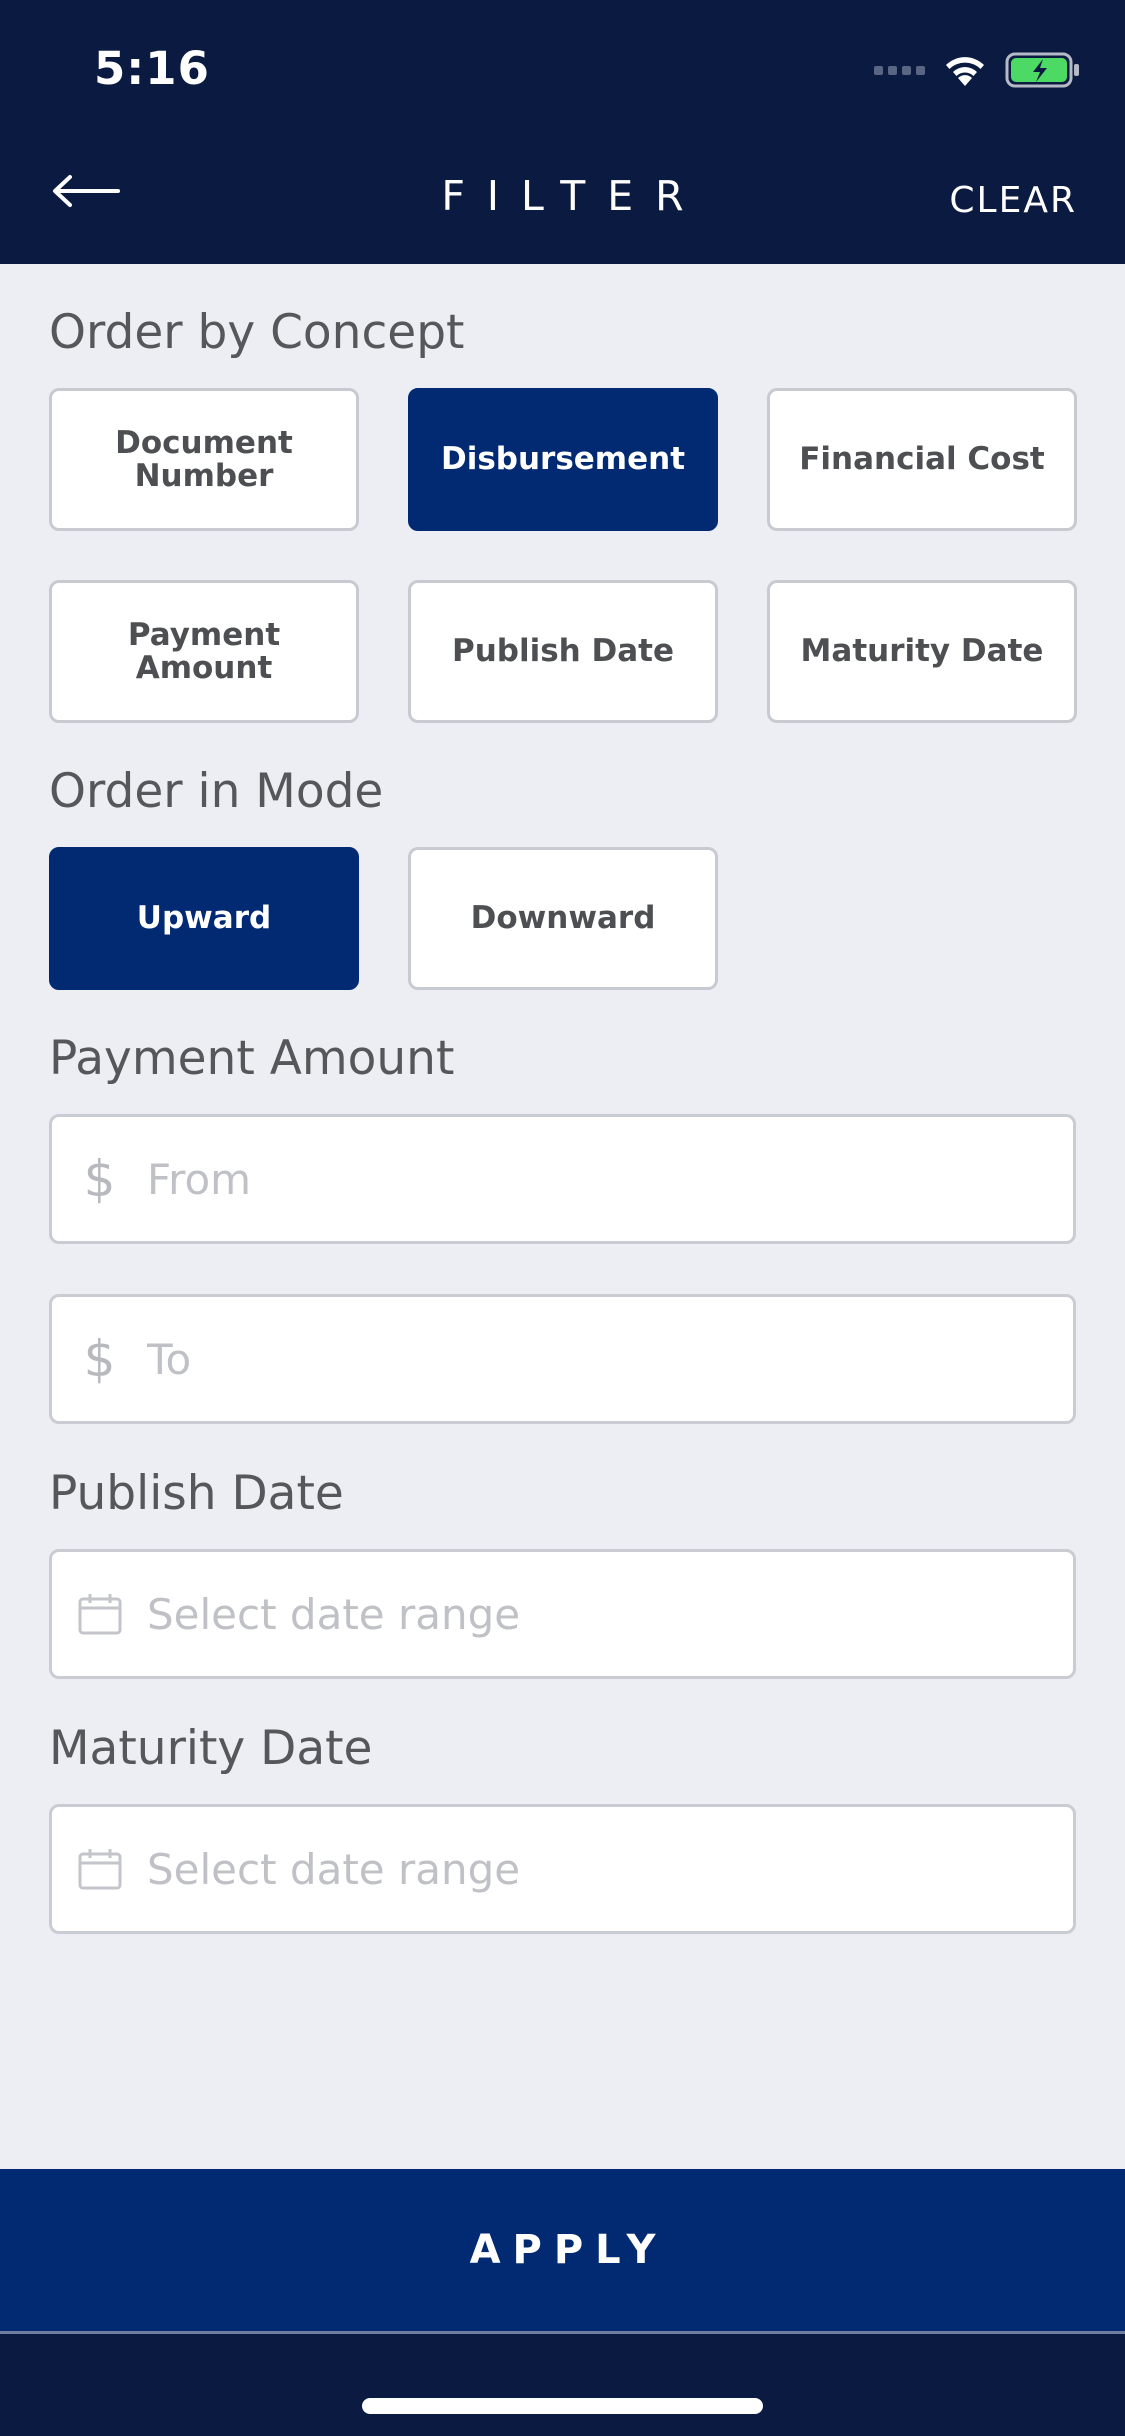 The height and width of the screenshot is (2436, 1125). I want to click on chip-label: Document Number, so click(204, 459).